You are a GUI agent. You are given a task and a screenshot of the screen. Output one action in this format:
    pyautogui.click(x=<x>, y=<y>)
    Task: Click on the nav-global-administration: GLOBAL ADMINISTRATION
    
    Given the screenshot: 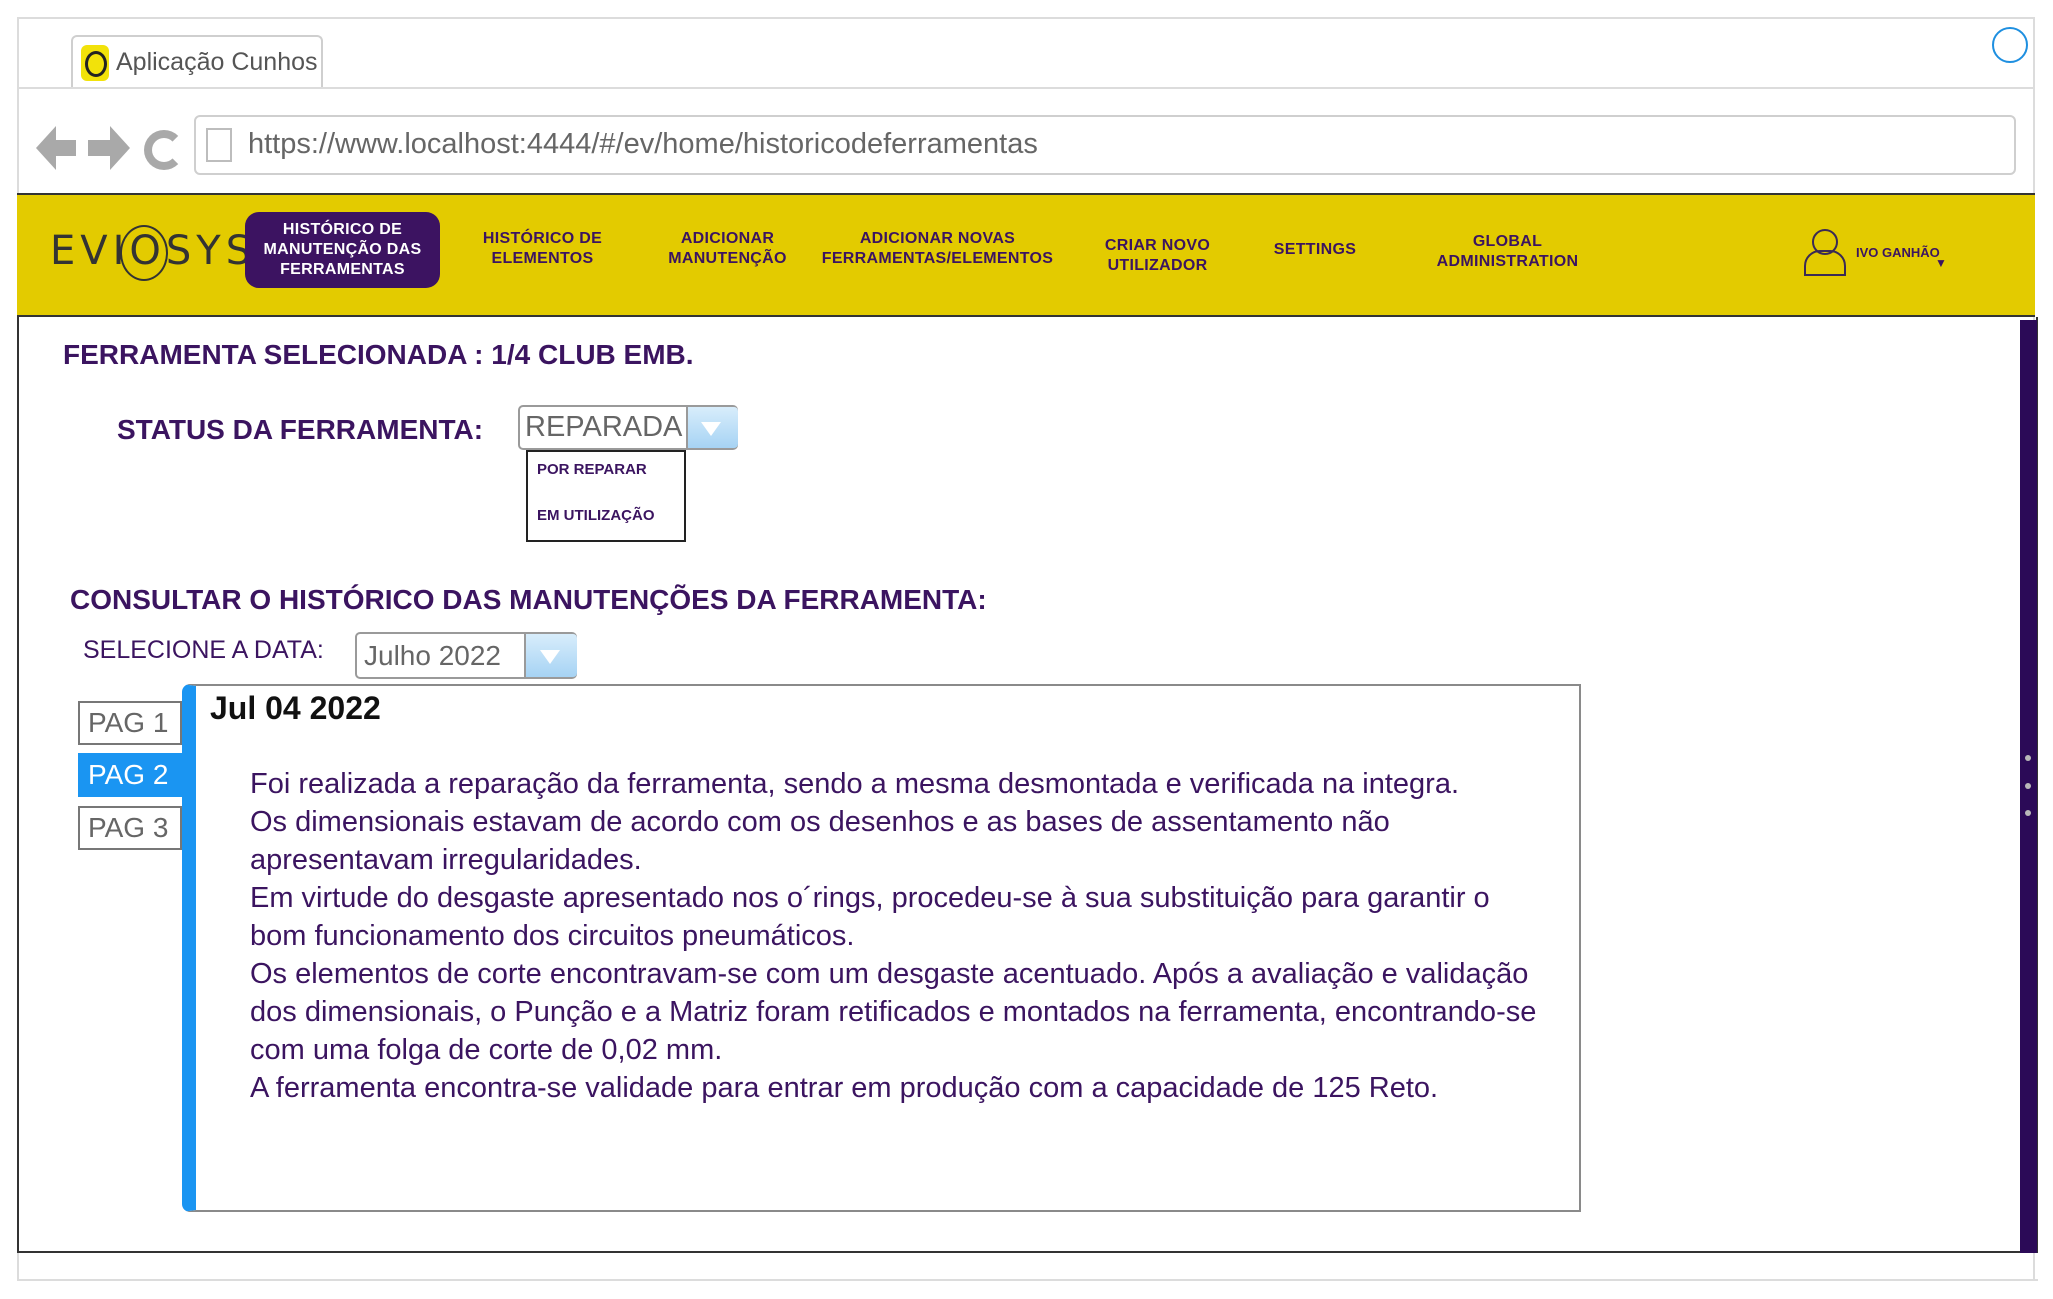 What is the action you would take?
    pyautogui.click(x=1507, y=252)
    